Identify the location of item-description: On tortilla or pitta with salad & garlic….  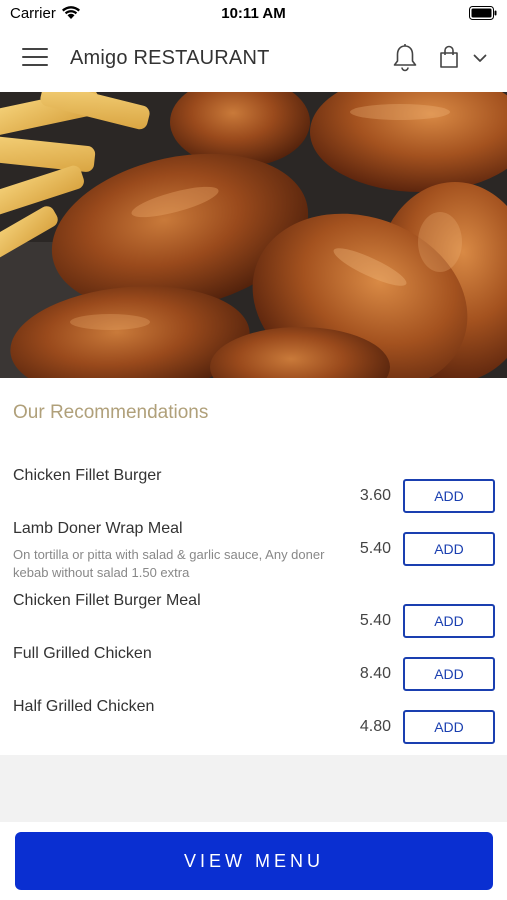
(169, 563).